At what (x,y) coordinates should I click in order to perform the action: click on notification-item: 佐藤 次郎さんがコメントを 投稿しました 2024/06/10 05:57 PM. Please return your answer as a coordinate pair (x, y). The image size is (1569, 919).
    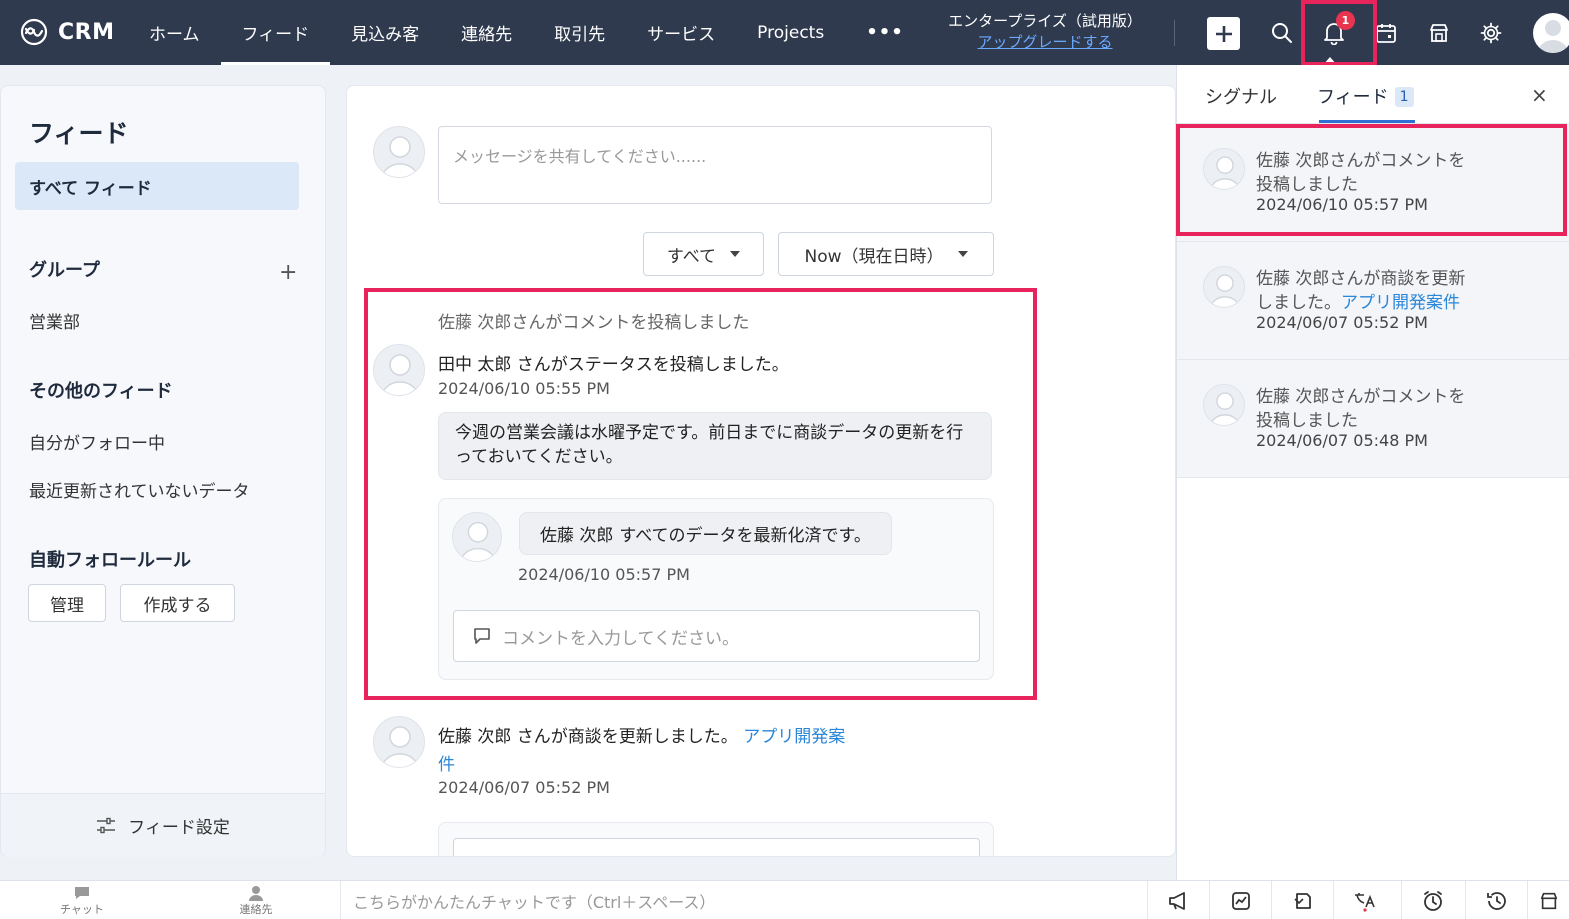
    Looking at the image, I should click on (1373, 183).